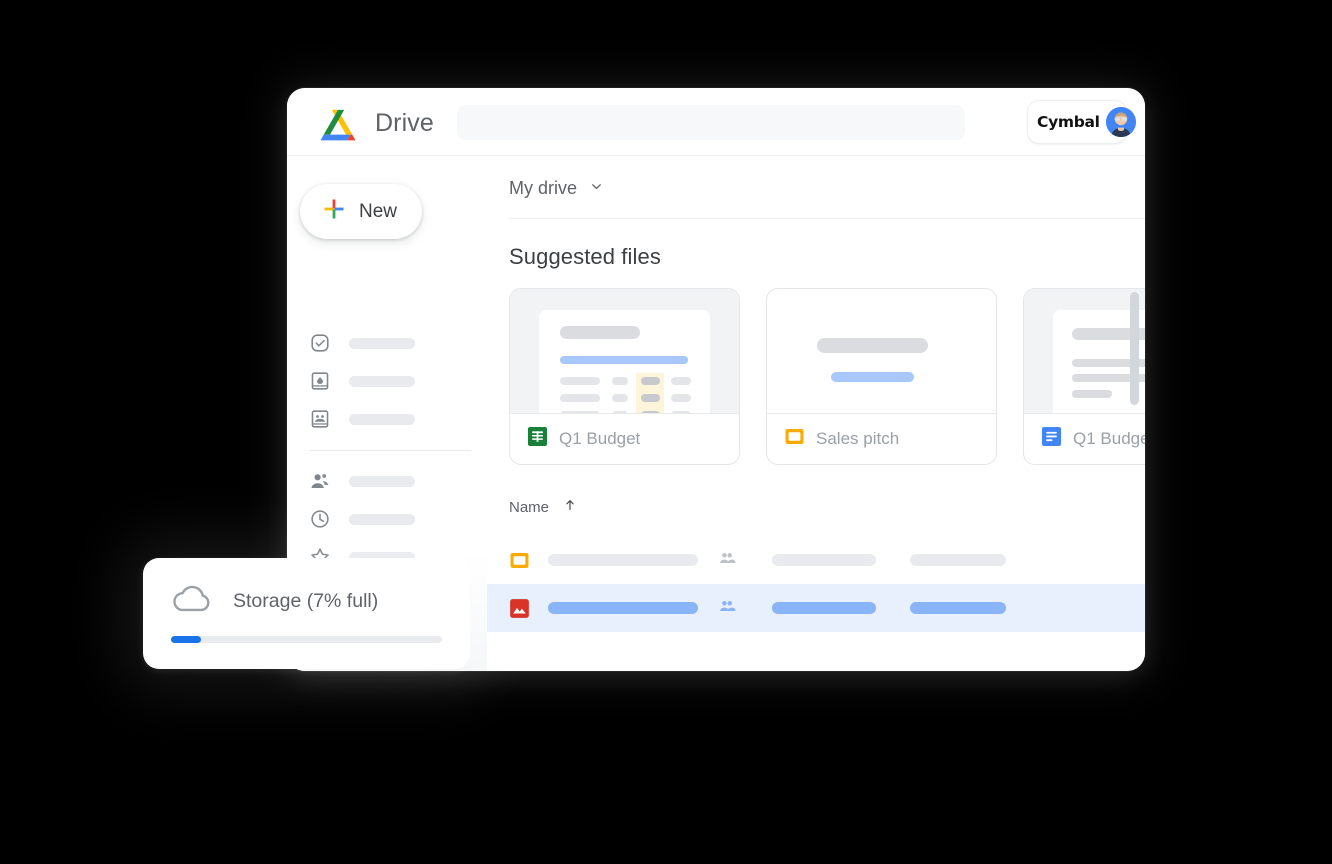 The image size is (1332, 864). I want to click on plus-icon, so click(334, 211).